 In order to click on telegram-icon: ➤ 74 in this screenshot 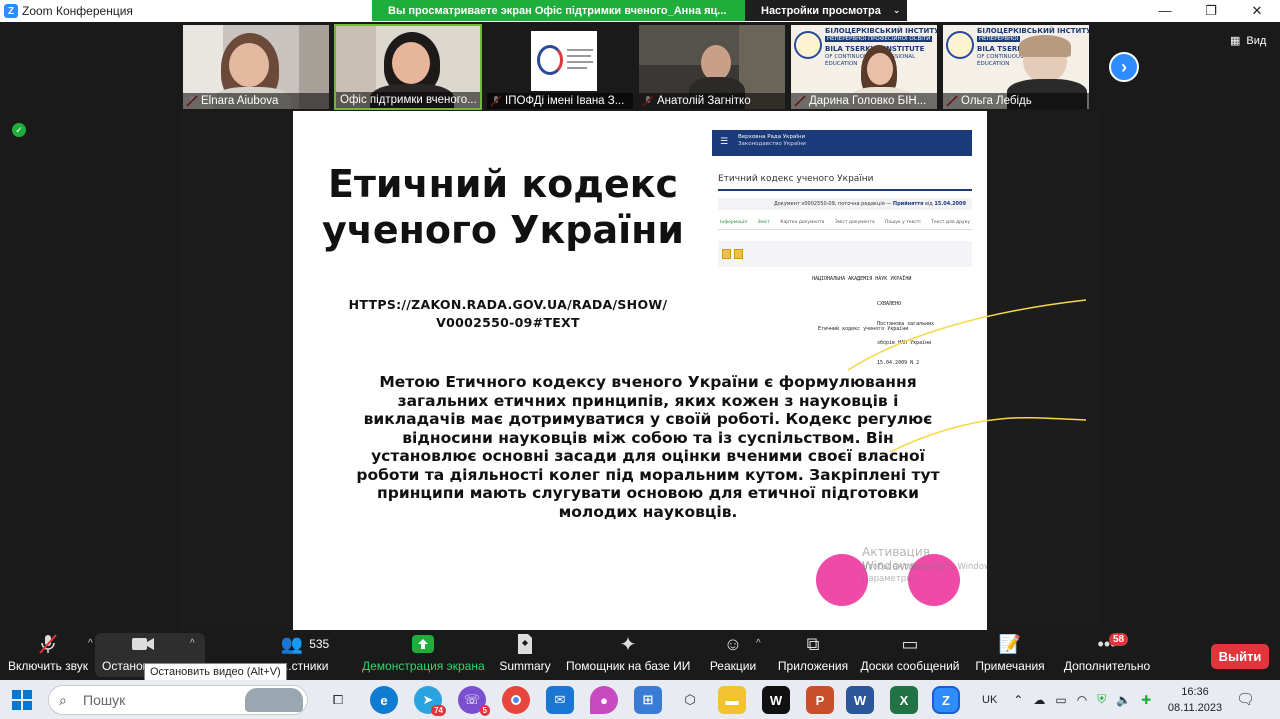, I will do `click(430, 701)`.